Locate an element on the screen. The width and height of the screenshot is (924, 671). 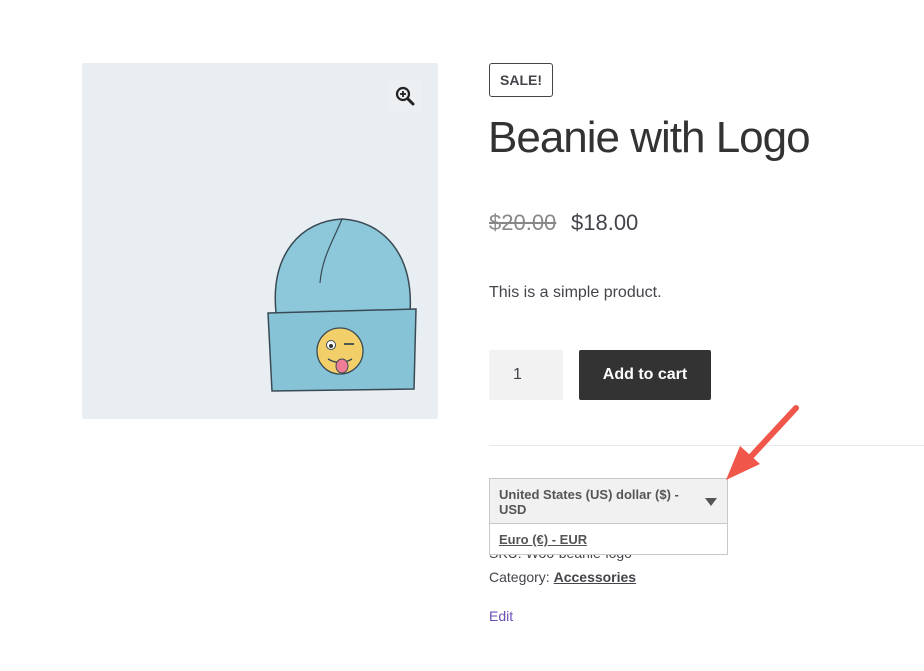
zoom-in-icon is located at coordinates (405, 96).